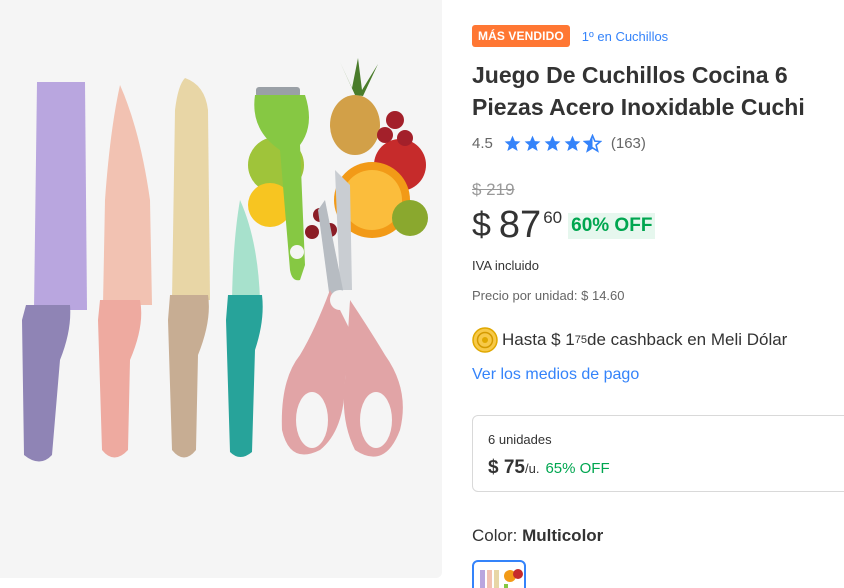  What do you see at coordinates (553, 217) in the screenshot?
I see `price-cents: 60` at bounding box center [553, 217].